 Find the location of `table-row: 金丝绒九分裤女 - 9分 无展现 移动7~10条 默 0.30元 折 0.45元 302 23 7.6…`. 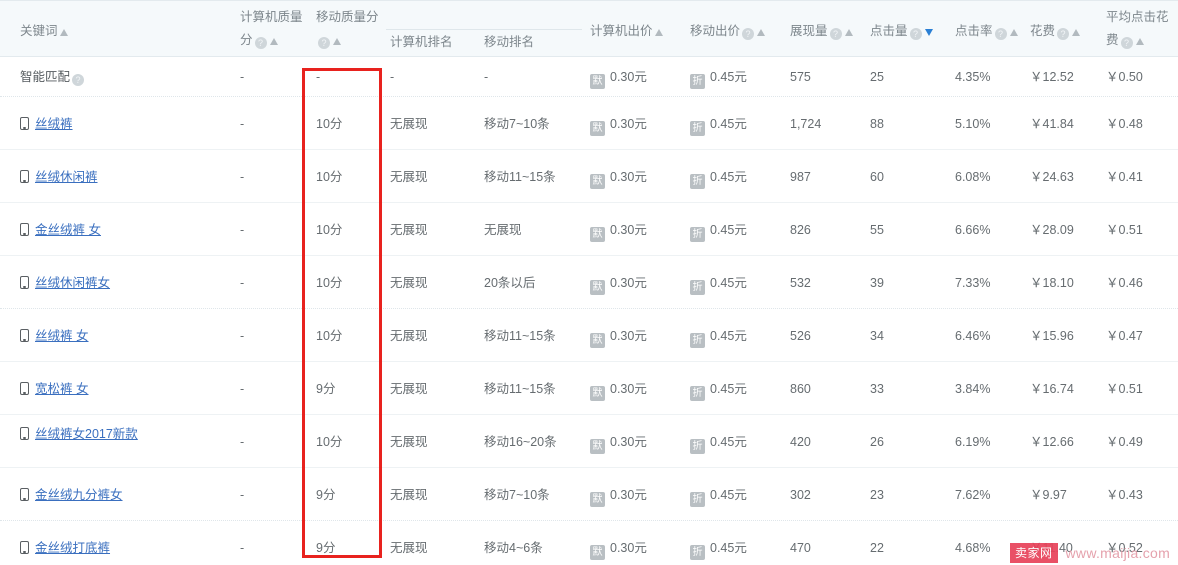

table-row: 金丝绒九分裤女 - 9分 无展现 移动7~10条 默 0.30元 折 0.45元 302 23 7.6… is located at coordinates (589, 494).